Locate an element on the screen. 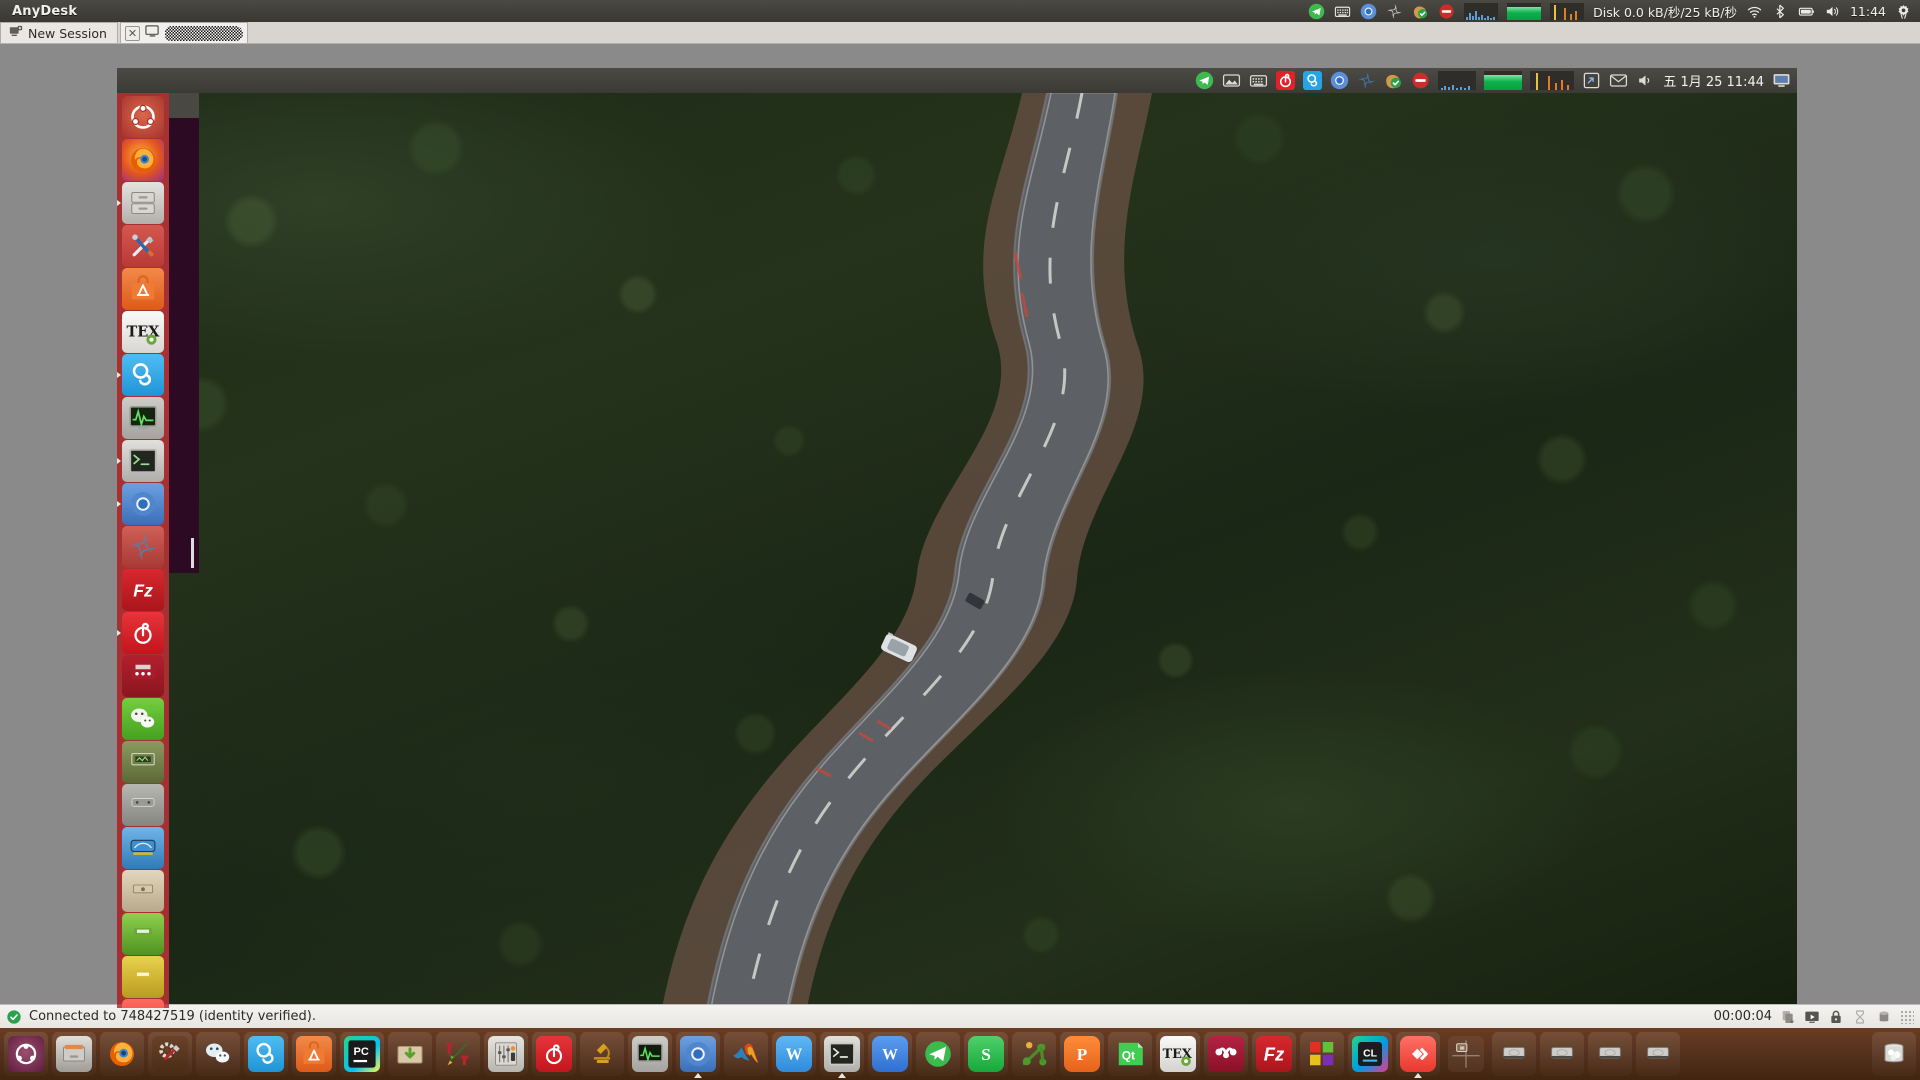 The height and width of the screenshot is (1080, 1920). launcher-item-device-gray is located at coordinates (143, 805).